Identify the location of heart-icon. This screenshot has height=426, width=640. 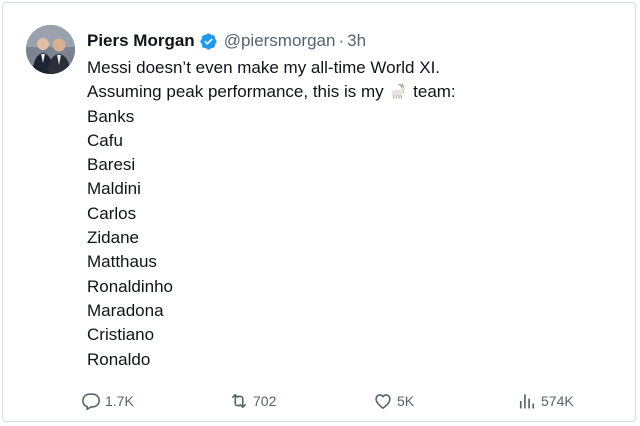
(383, 401).